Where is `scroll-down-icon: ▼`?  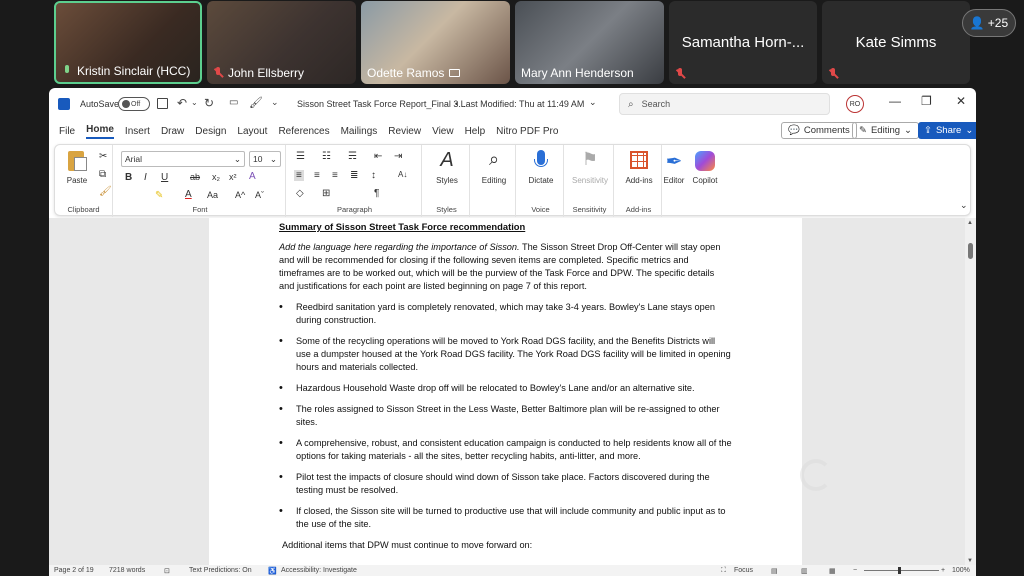
scroll-down-icon: ▼ is located at coordinates (970, 561).